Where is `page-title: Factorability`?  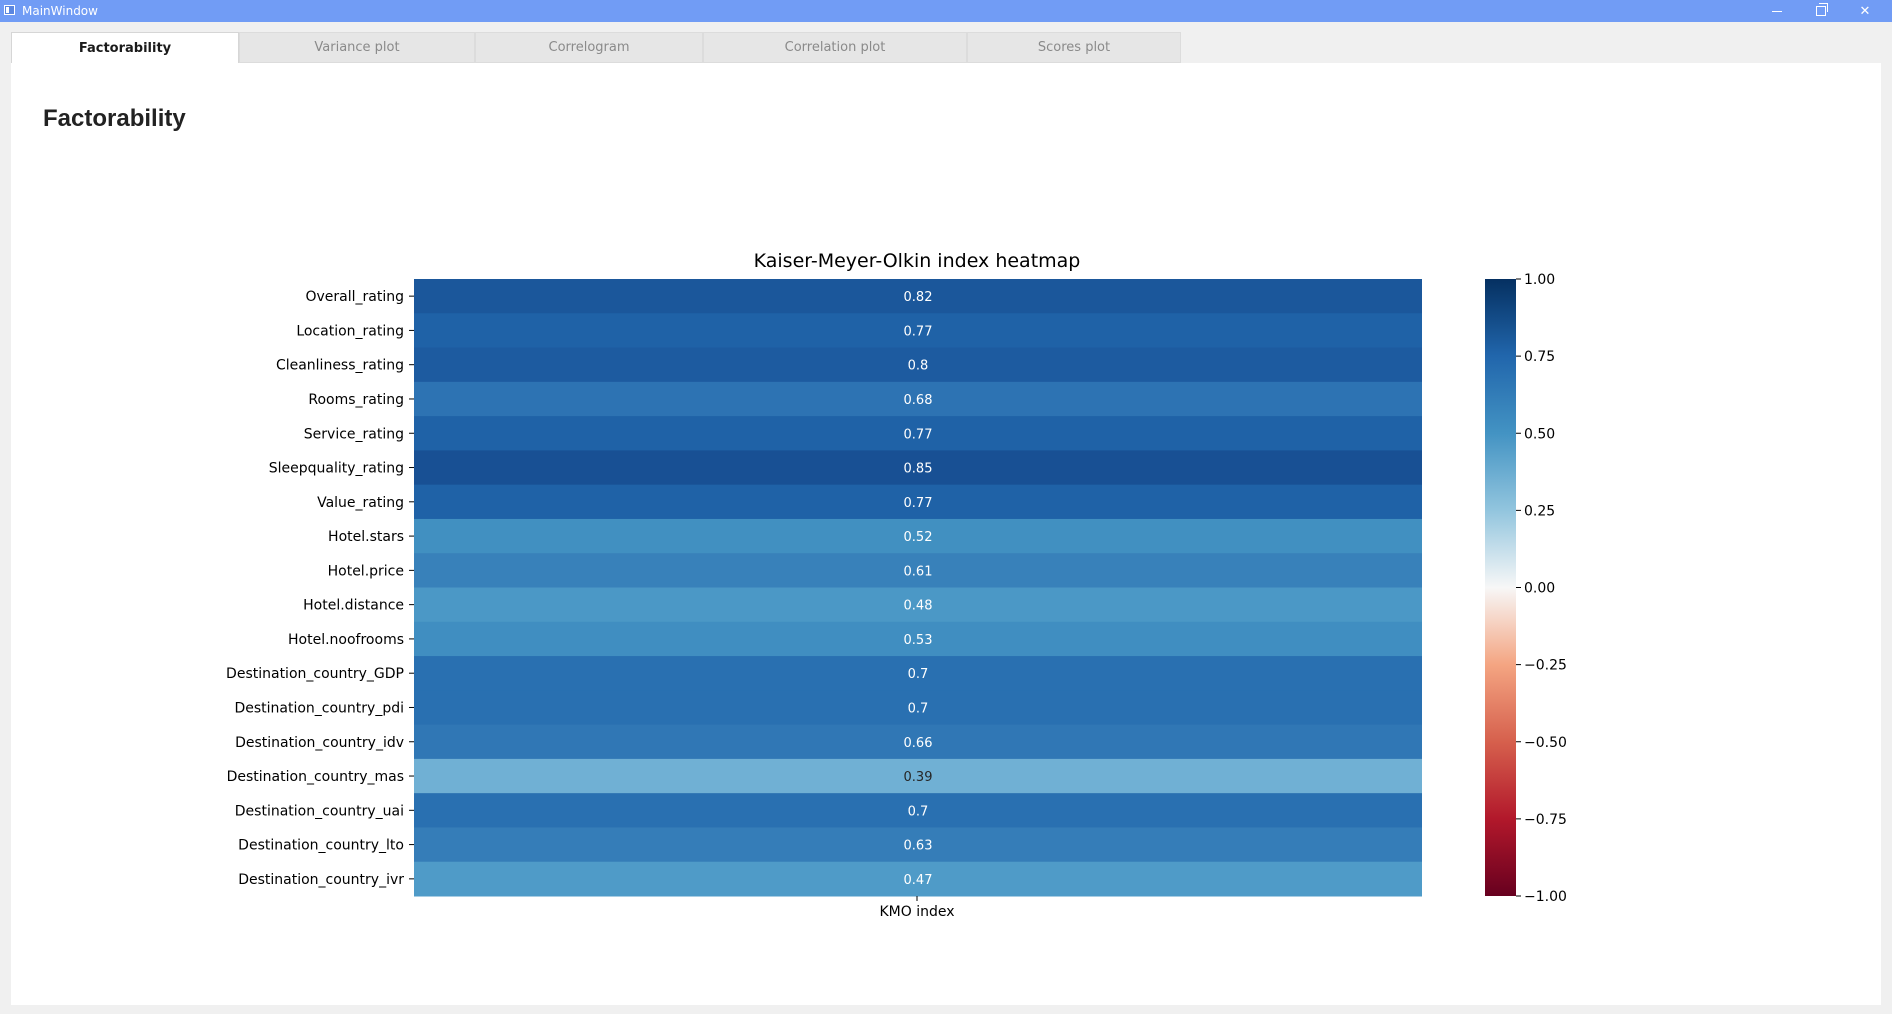
page-title: Factorability is located at coordinates (114, 118).